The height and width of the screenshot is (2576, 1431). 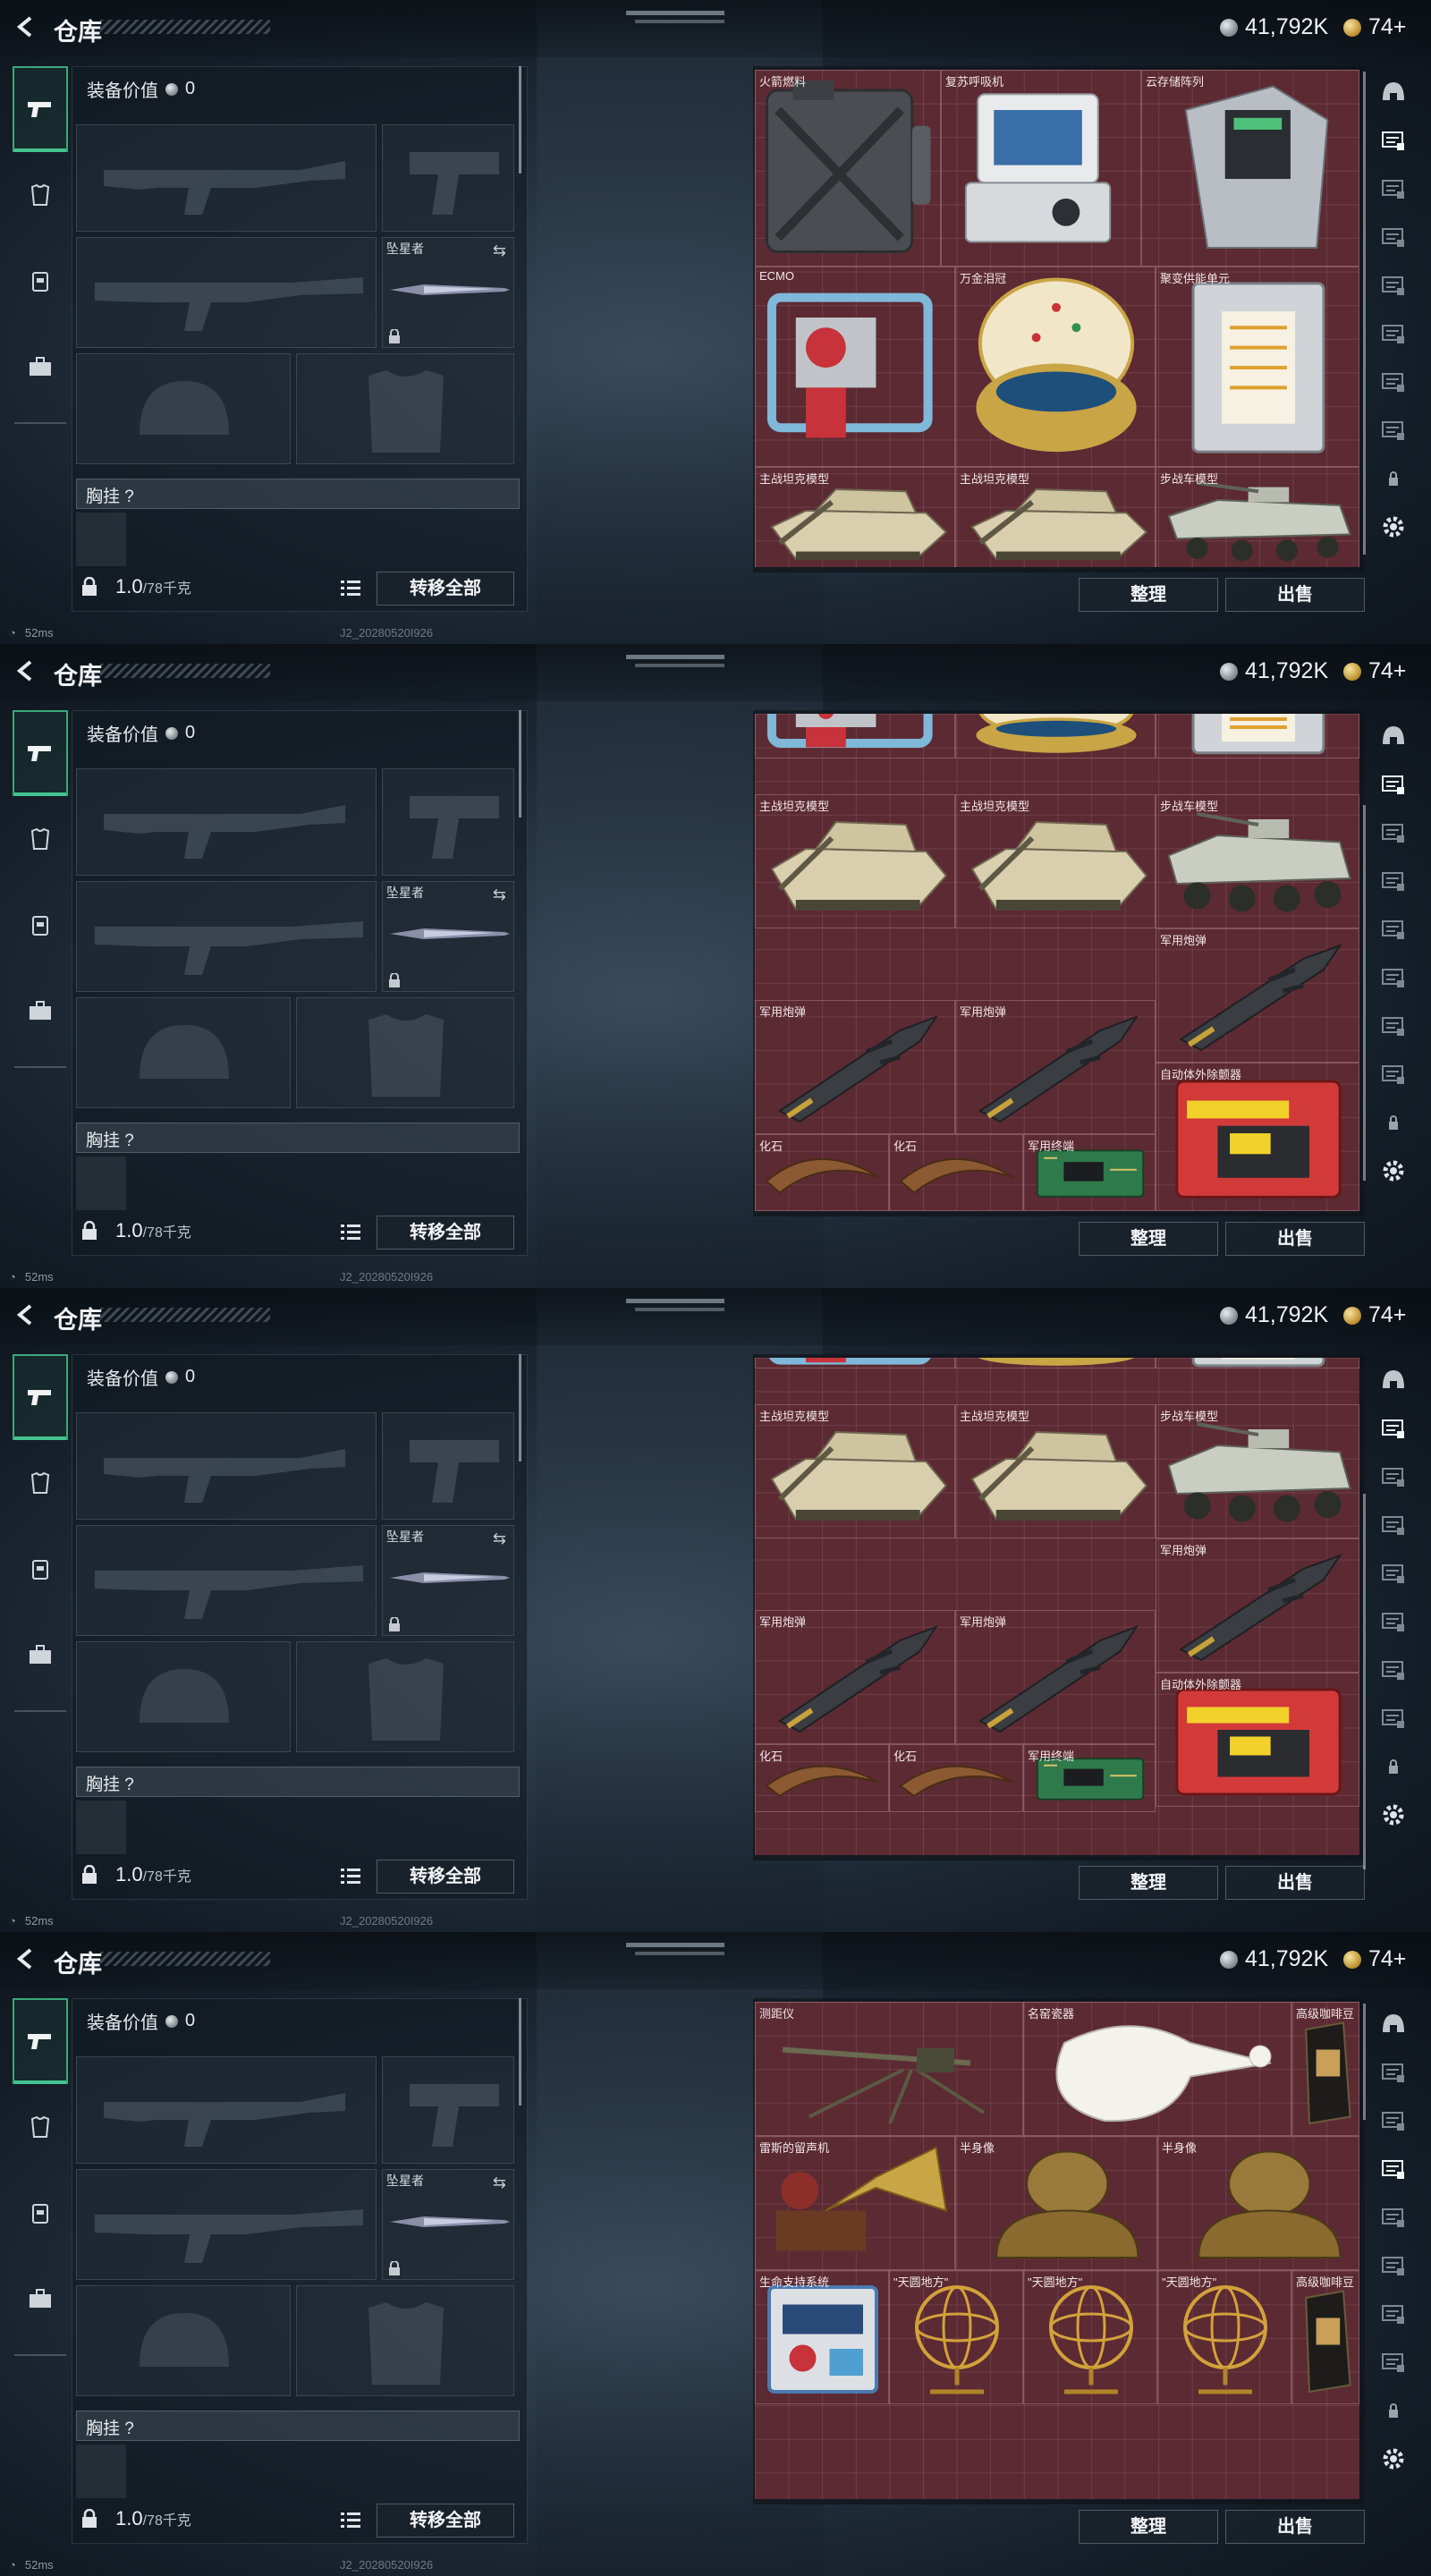 What do you see at coordinates (889, 2069) in the screenshot?
I see `stash-item: 测距仪` at bounding box center [889, 2069].